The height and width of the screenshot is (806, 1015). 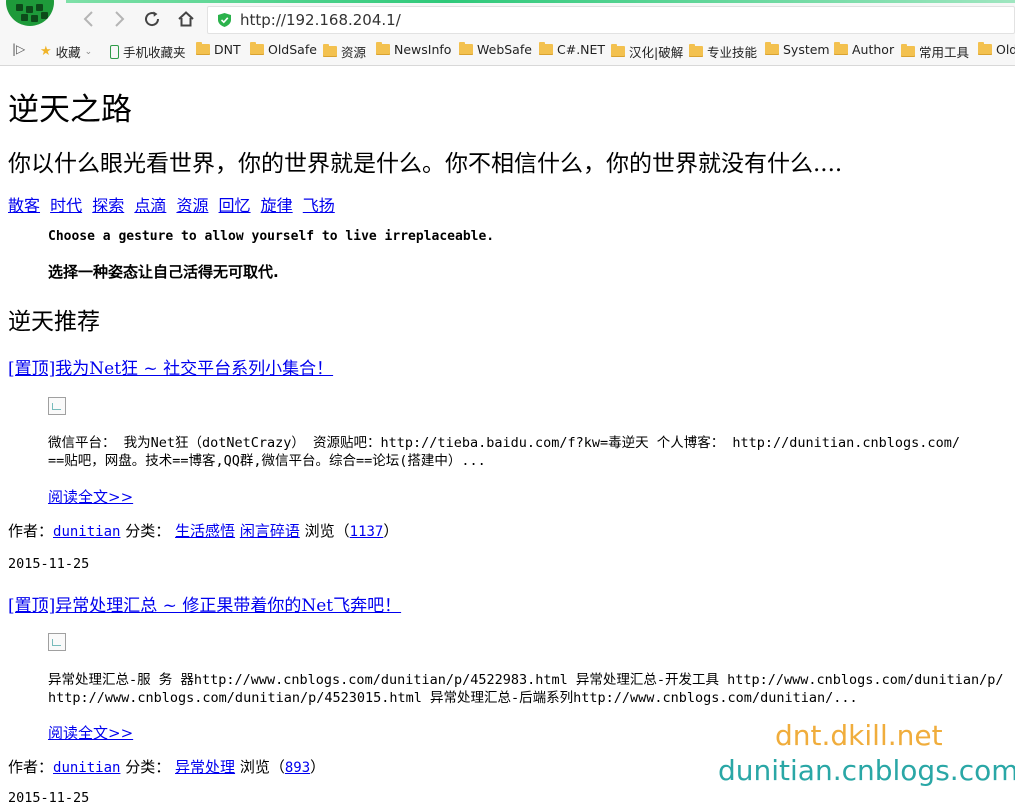 I want to click on bookmark-folder: Author, so click(x=864, y=49).